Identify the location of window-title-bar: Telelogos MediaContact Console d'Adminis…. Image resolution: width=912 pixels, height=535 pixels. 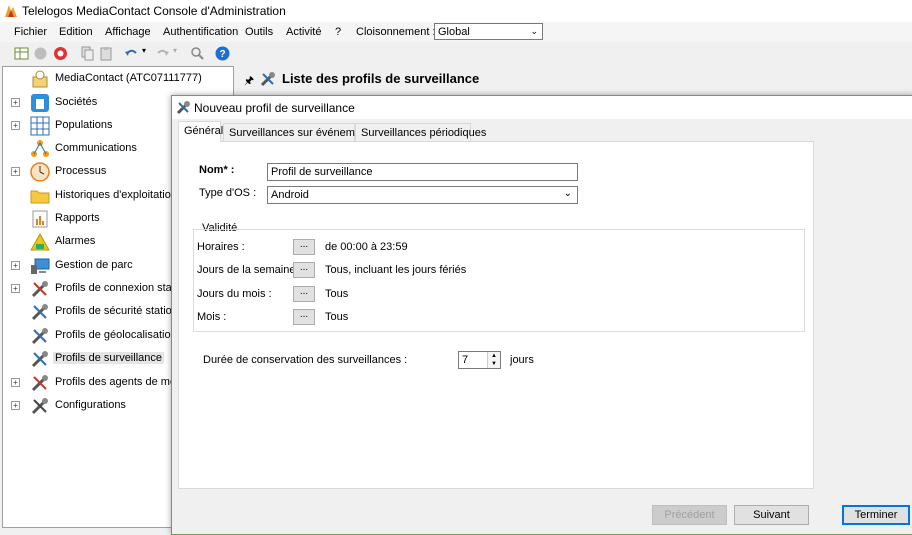
(456, 11).